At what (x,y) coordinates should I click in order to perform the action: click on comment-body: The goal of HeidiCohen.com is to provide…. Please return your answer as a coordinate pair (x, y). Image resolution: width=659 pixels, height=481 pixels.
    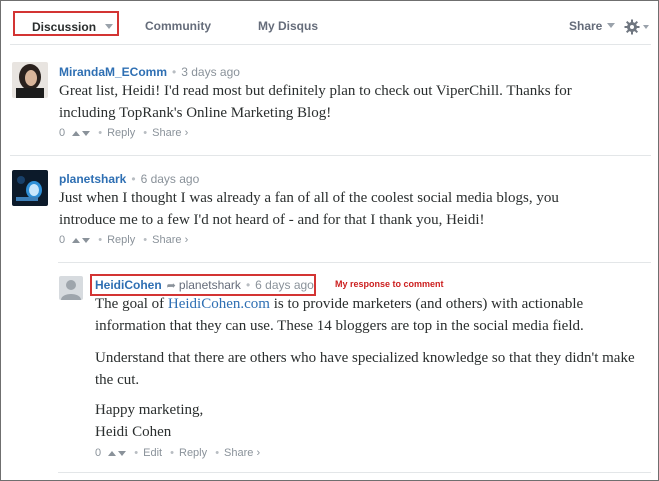
    Looking at the image, I should click on (355, 315).